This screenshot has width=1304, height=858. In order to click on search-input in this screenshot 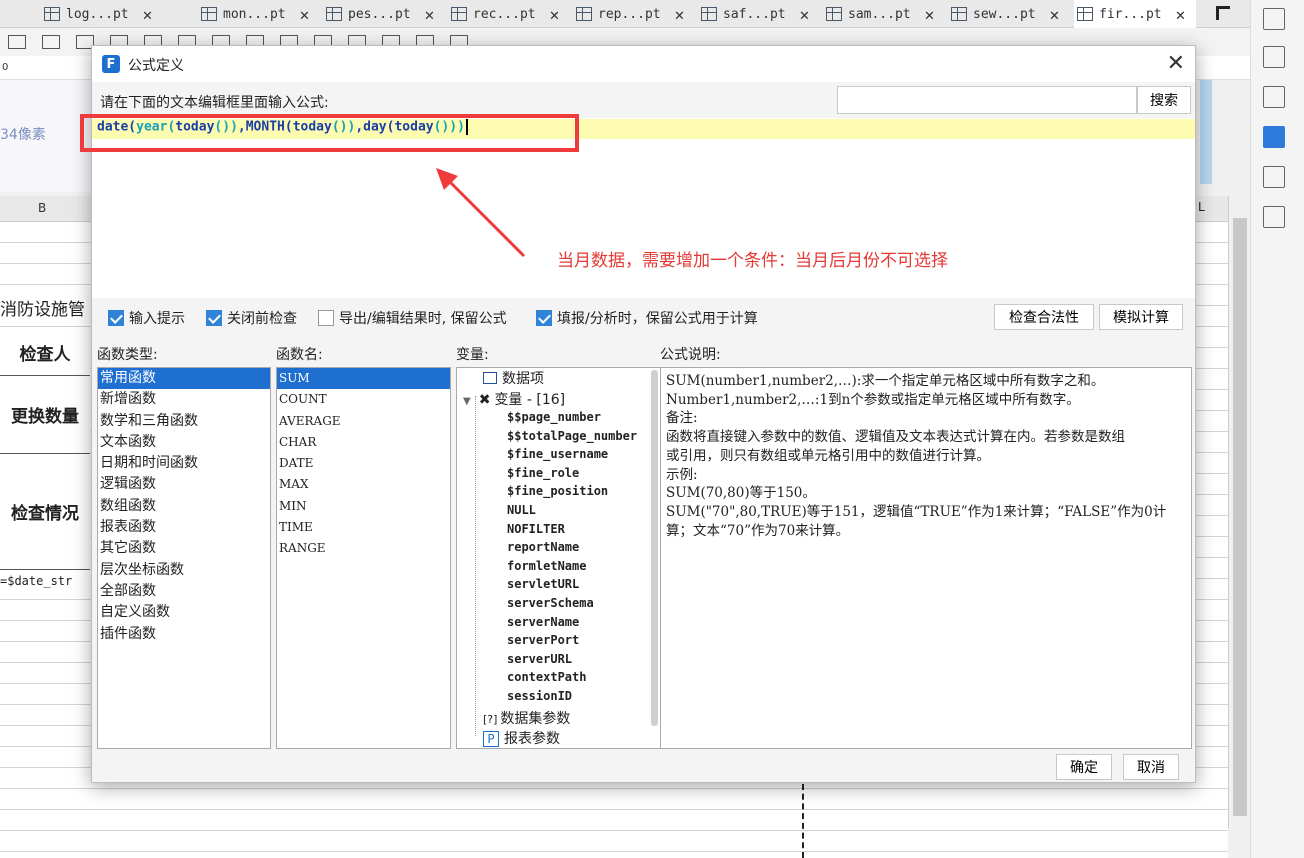, I will do `click(987, 100)`.